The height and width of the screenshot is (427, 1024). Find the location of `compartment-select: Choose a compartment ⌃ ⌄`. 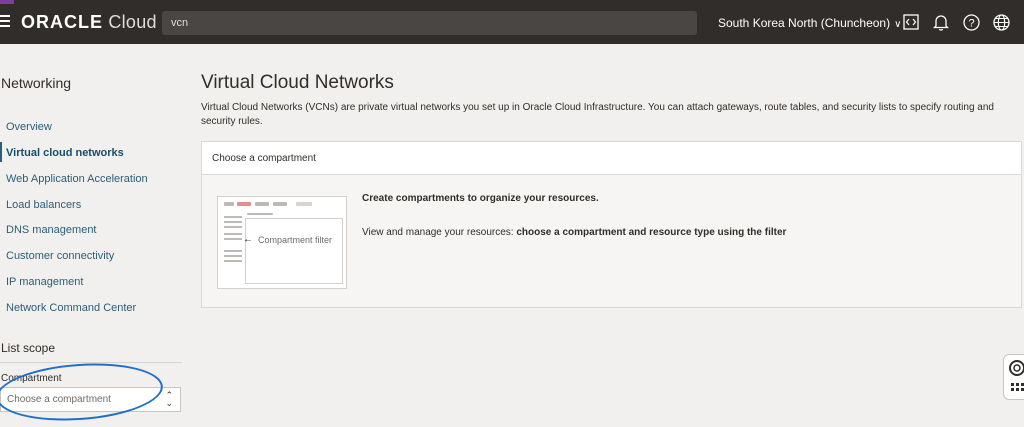

compartment-select: Choose a compartment ⌃ ⌄ is located at coordinates (90, 399).